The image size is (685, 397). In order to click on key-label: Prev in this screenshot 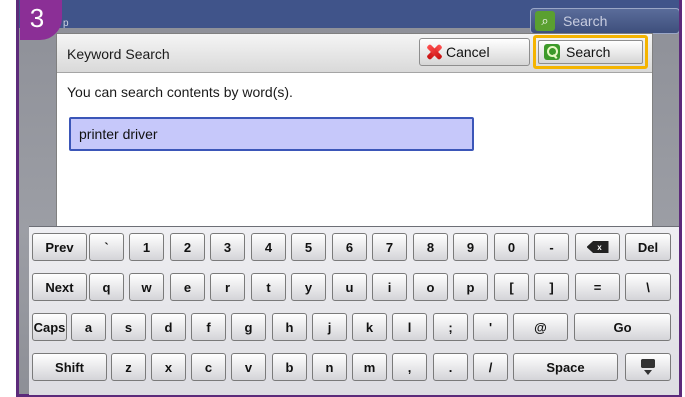, I will do `click(59, 247)`.